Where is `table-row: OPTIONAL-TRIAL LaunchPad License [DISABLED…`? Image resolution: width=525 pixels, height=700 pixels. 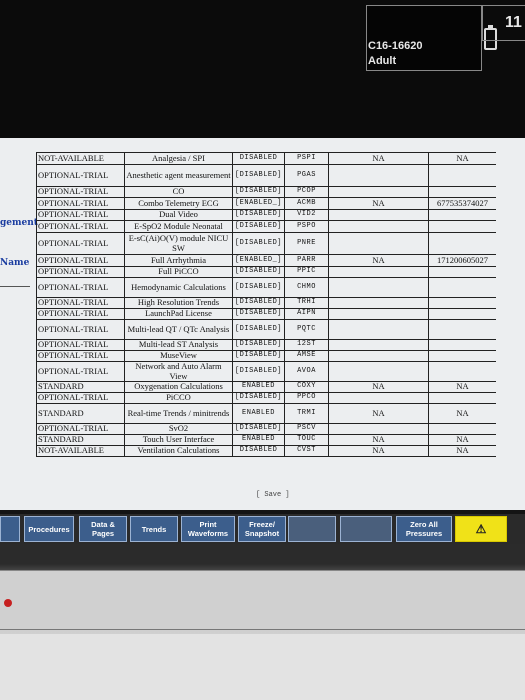
table-row: OPTIONAL-TRIAL LaunchPad License [DISABLED… is located at coordinates (266, 314).